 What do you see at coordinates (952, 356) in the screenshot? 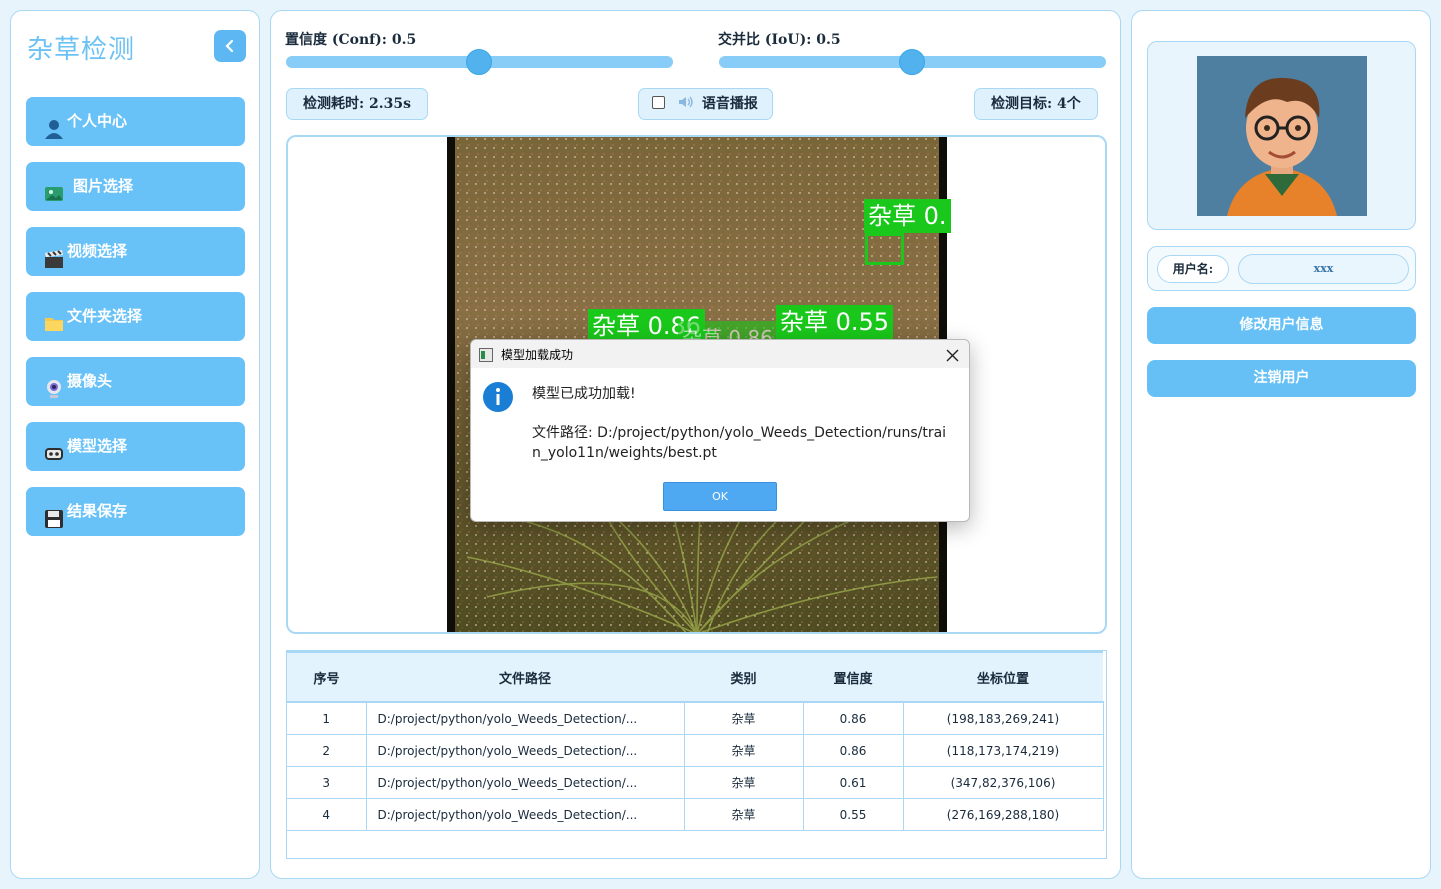
I see `close-icon` at bounding box center [952, 356].